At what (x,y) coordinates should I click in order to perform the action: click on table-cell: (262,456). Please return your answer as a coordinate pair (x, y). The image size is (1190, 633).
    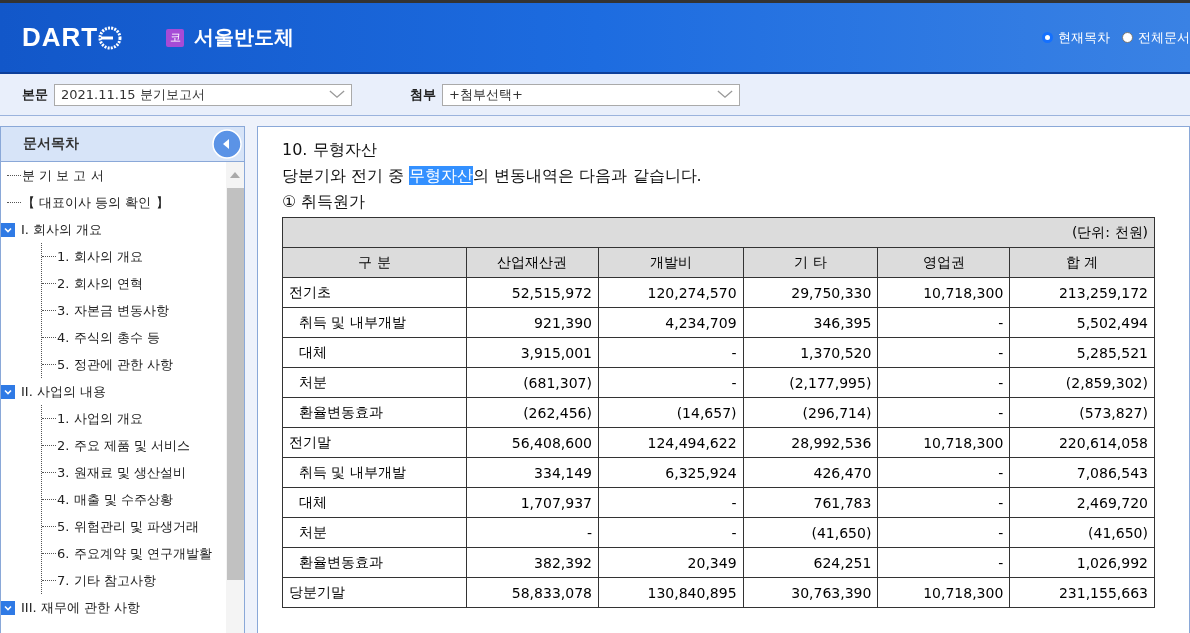
    Looking at the image, I should click on (532, 412).